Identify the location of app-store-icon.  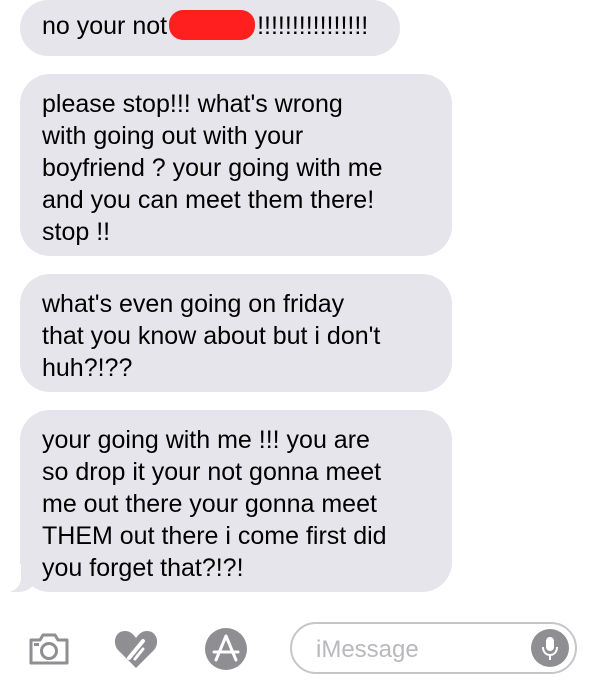
(226, 649).